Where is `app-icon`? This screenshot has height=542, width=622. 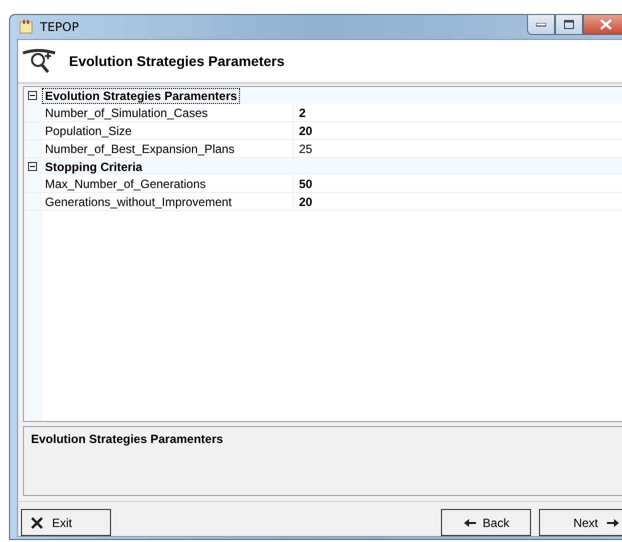
app-icon is located at coordinates (26, 27).